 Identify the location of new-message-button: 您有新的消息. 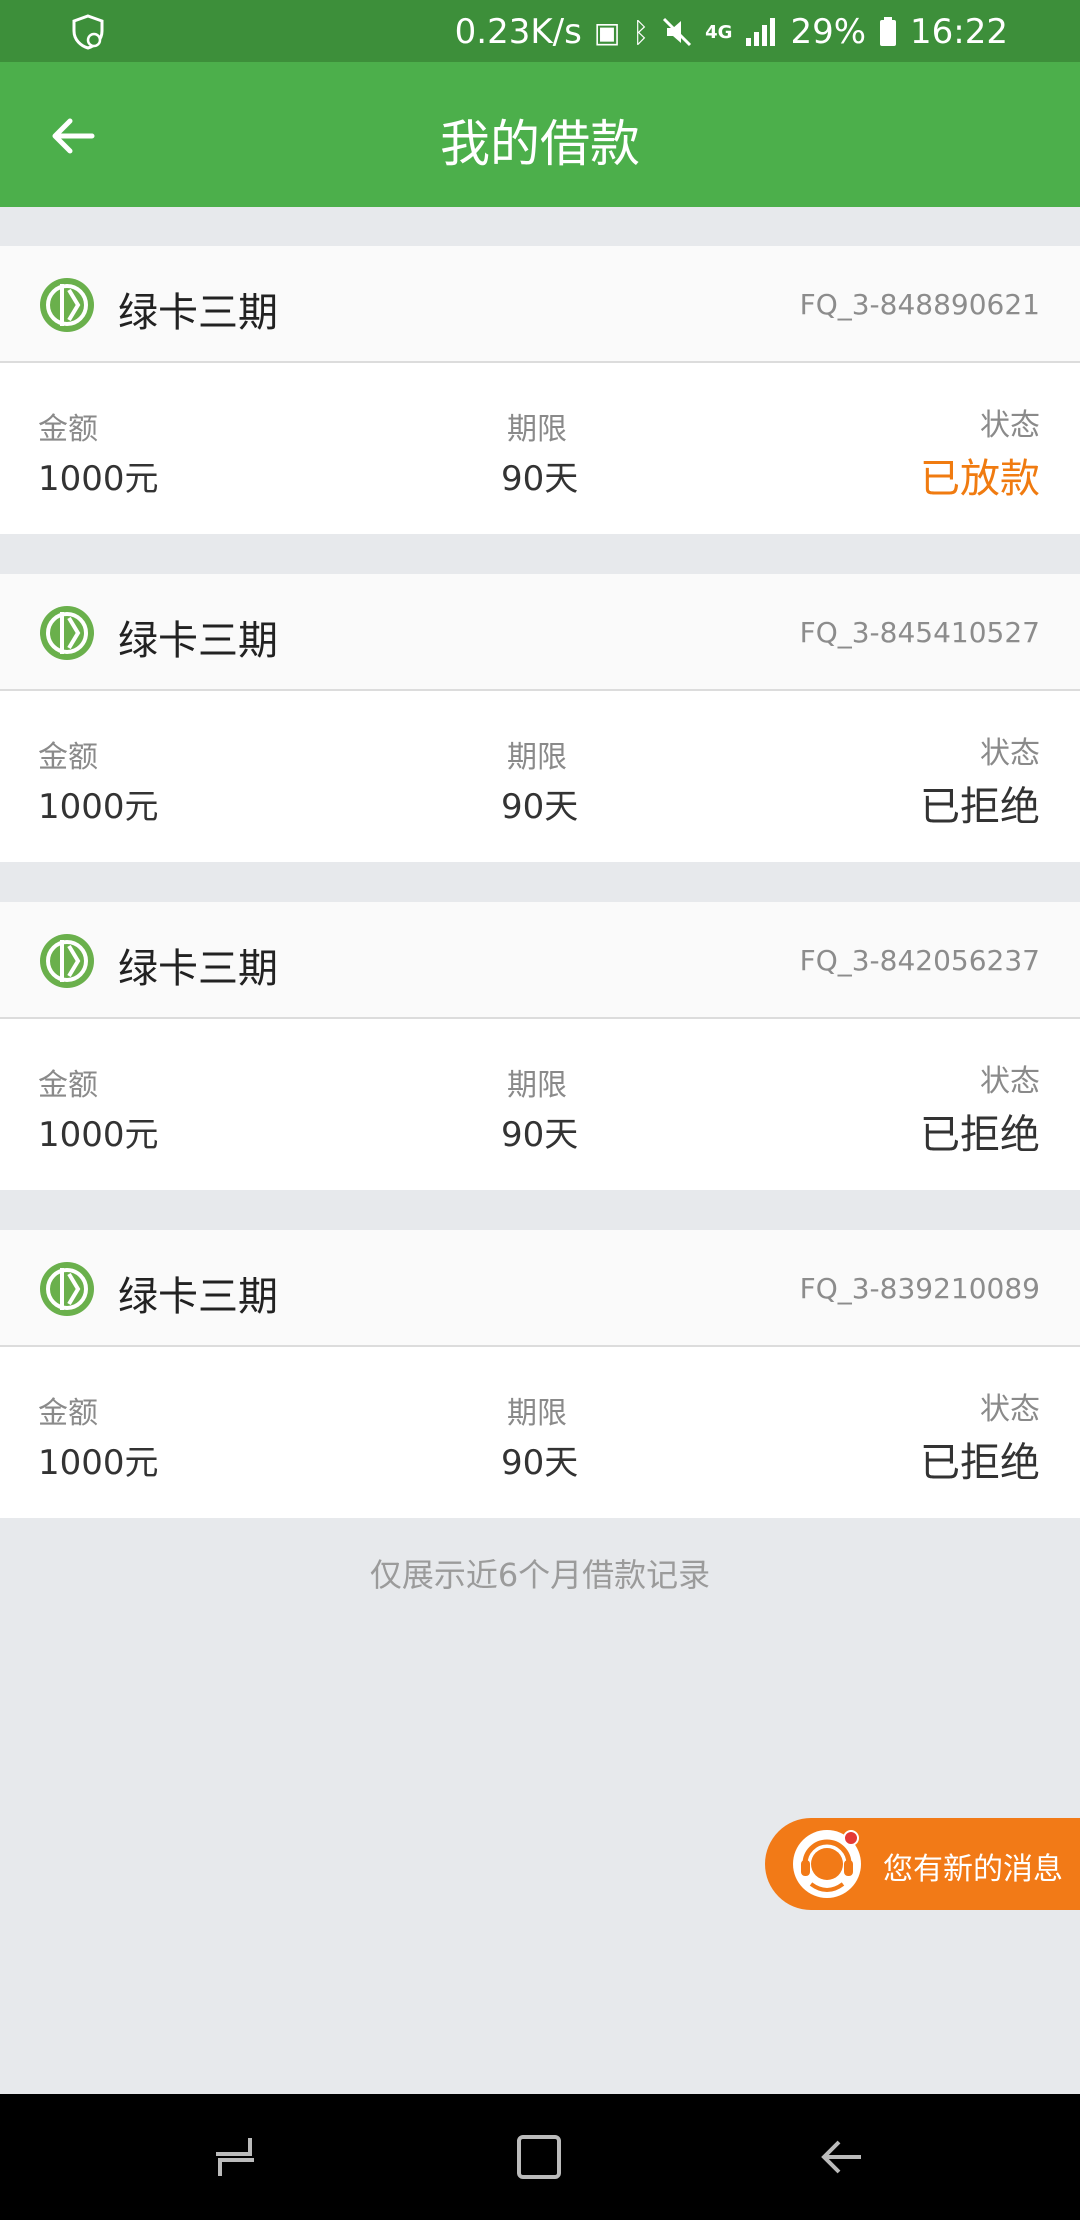
(922, 1864).